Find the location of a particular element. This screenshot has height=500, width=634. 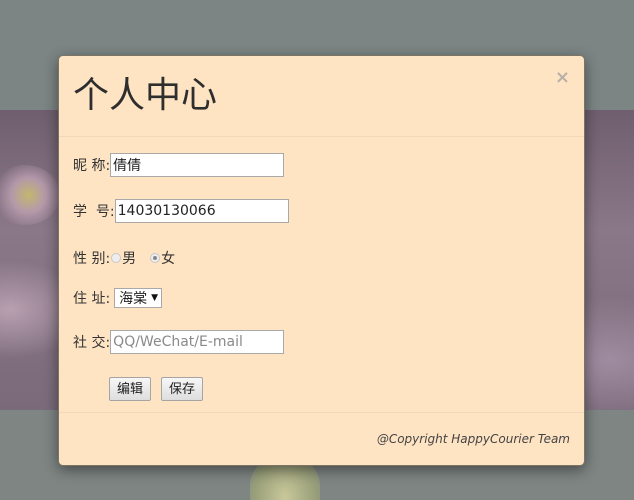

address-row: 住 址: 海棠 ▼ is located at coordinates (118, 298).